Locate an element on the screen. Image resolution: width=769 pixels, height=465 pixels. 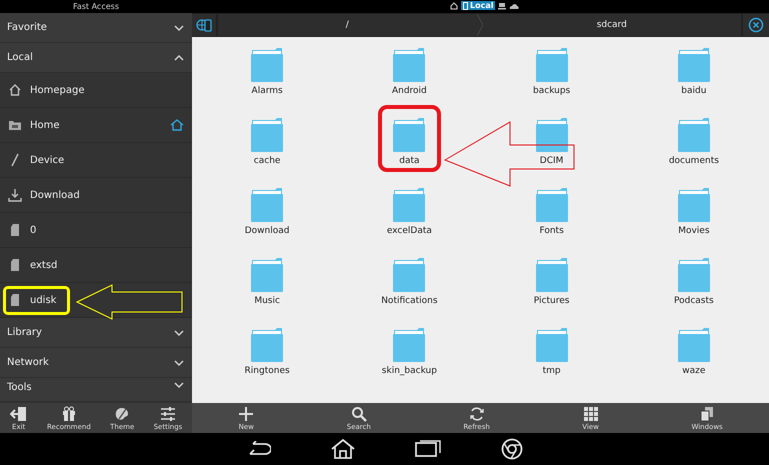
cloud-icon is located at coordinates (514, 5).